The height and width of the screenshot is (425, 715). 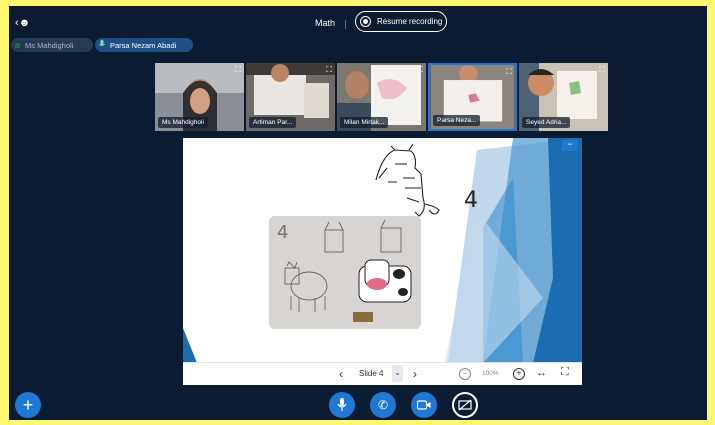 I want to click on video-tile: Ms Mahdigholi ⛶, so click(x=199, y=97).